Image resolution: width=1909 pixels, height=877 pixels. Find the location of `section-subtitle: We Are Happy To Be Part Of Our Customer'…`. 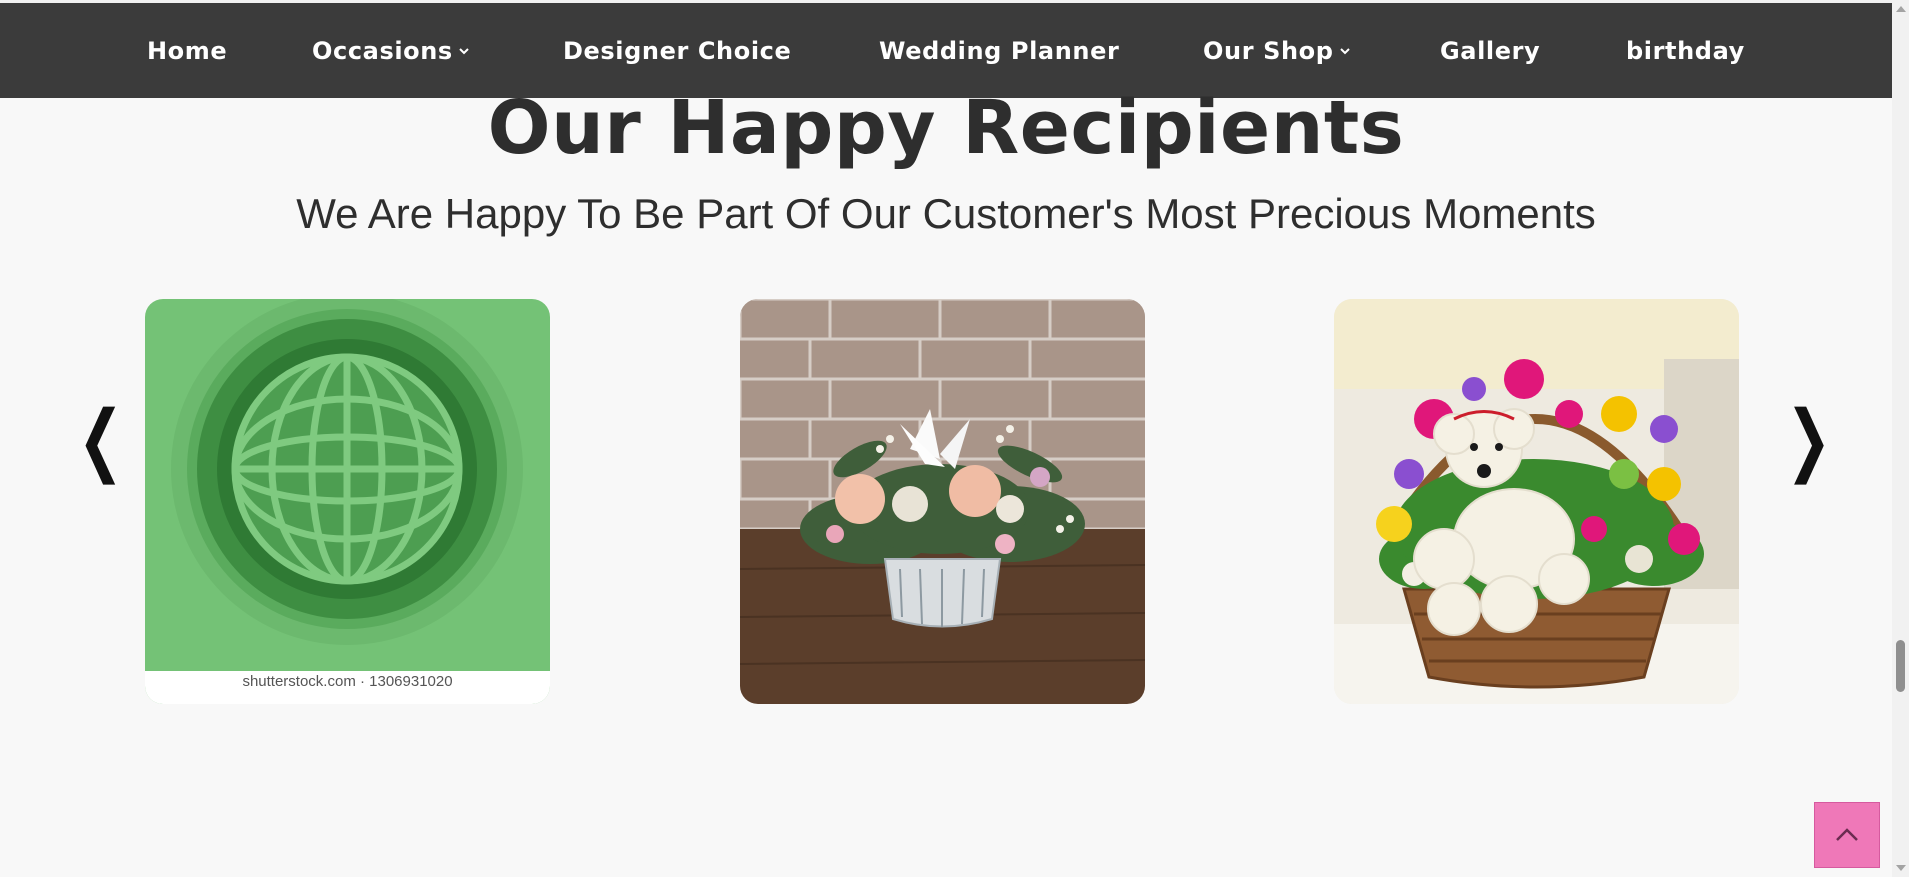

section-subtitle: We Are Happy To Be Part Of Our Customer'… is located at coordinates (946, 213).